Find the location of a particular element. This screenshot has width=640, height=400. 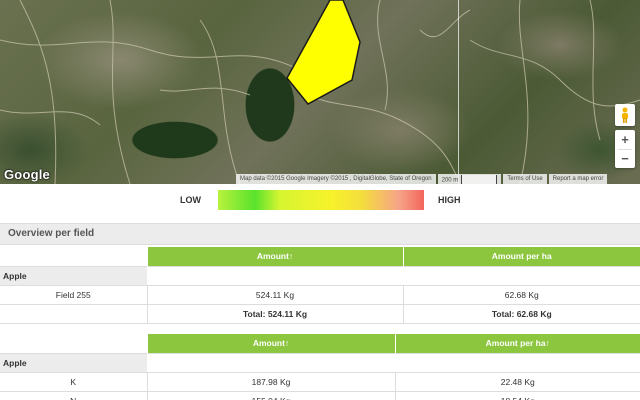

table-row: K 187.98 Kg 22.48 Kg is located at coordinates (320, 382).